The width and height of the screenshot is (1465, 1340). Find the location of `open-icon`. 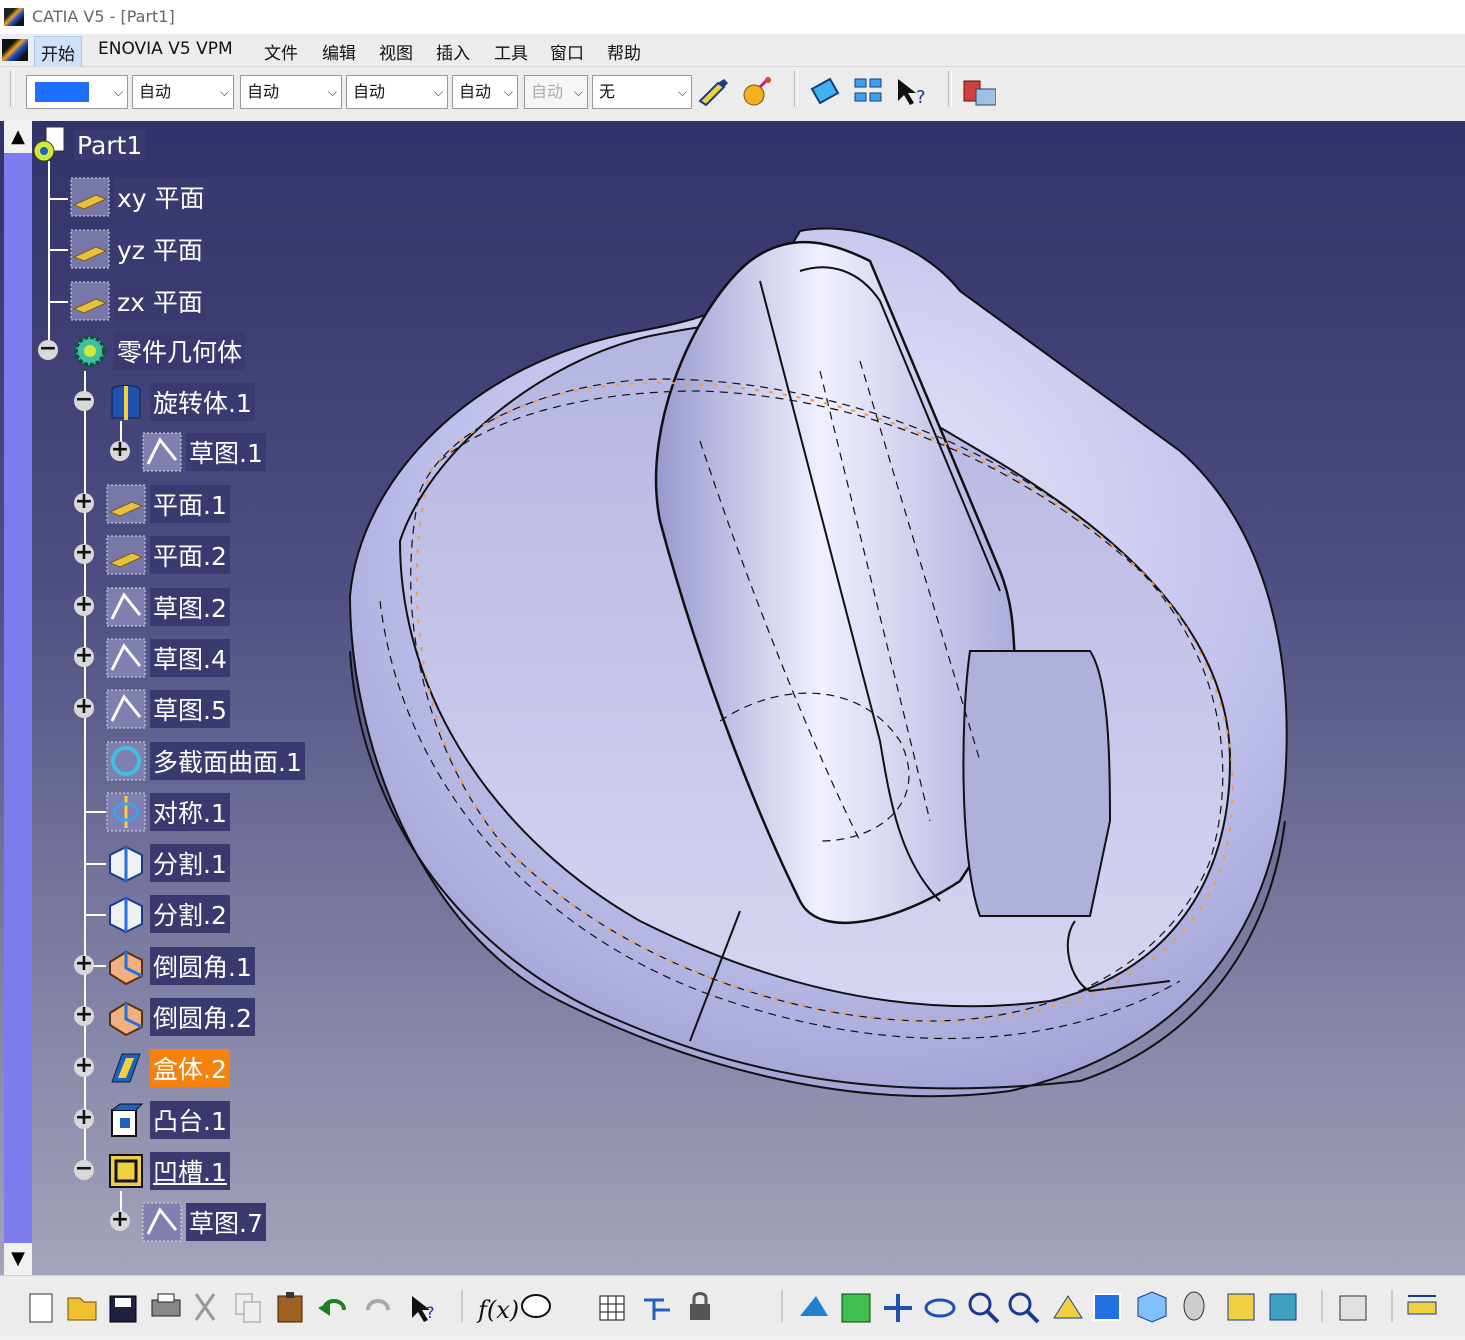

open-icon is located at coordinates (82, 1309).